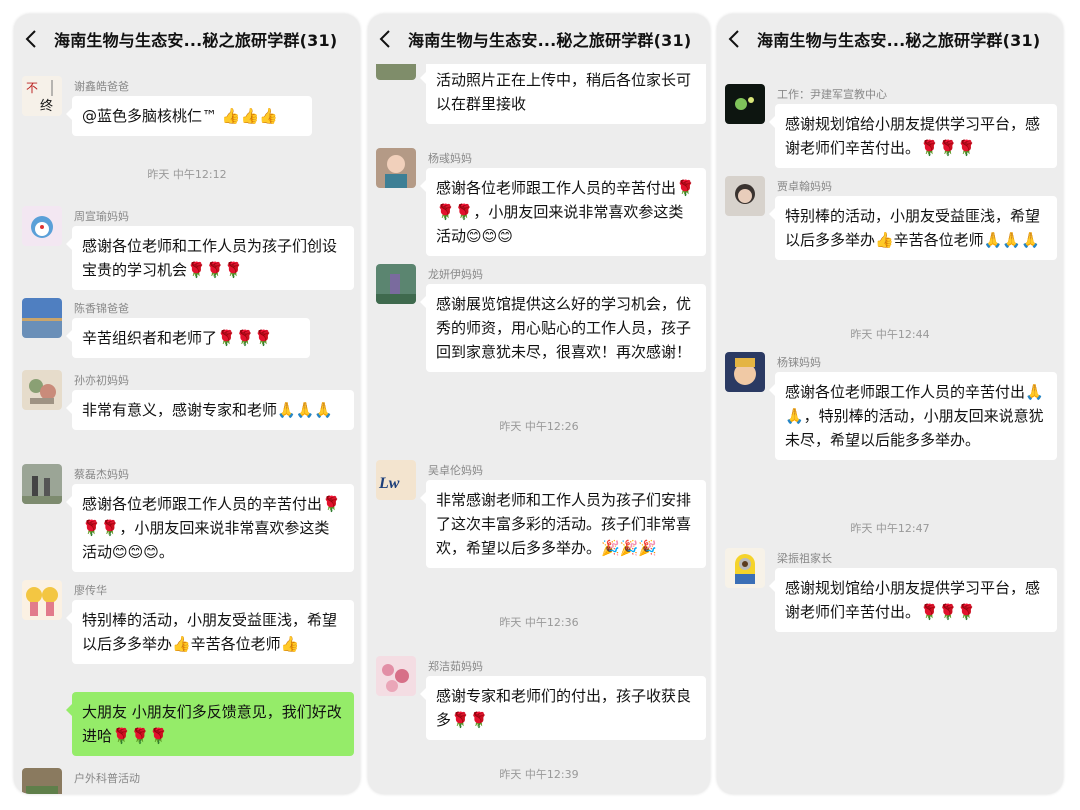  I want to click on avatar: Lw, so click(396, 480).